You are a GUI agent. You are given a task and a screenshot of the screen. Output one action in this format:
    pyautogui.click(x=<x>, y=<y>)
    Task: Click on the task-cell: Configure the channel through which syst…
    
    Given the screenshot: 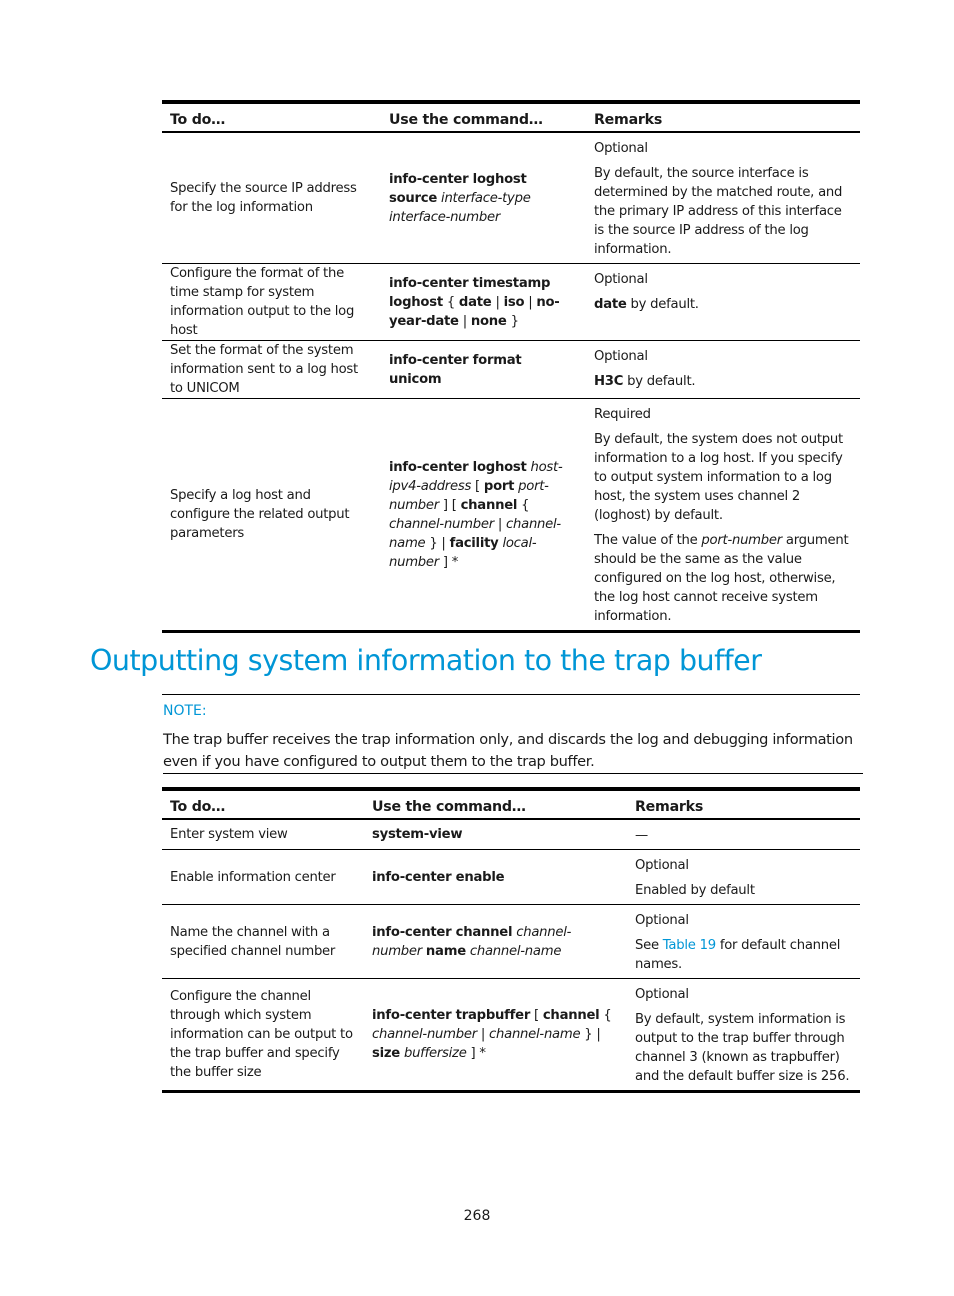 What is the action you would take?
    pyautogui.click(x=263, y=1035)
    